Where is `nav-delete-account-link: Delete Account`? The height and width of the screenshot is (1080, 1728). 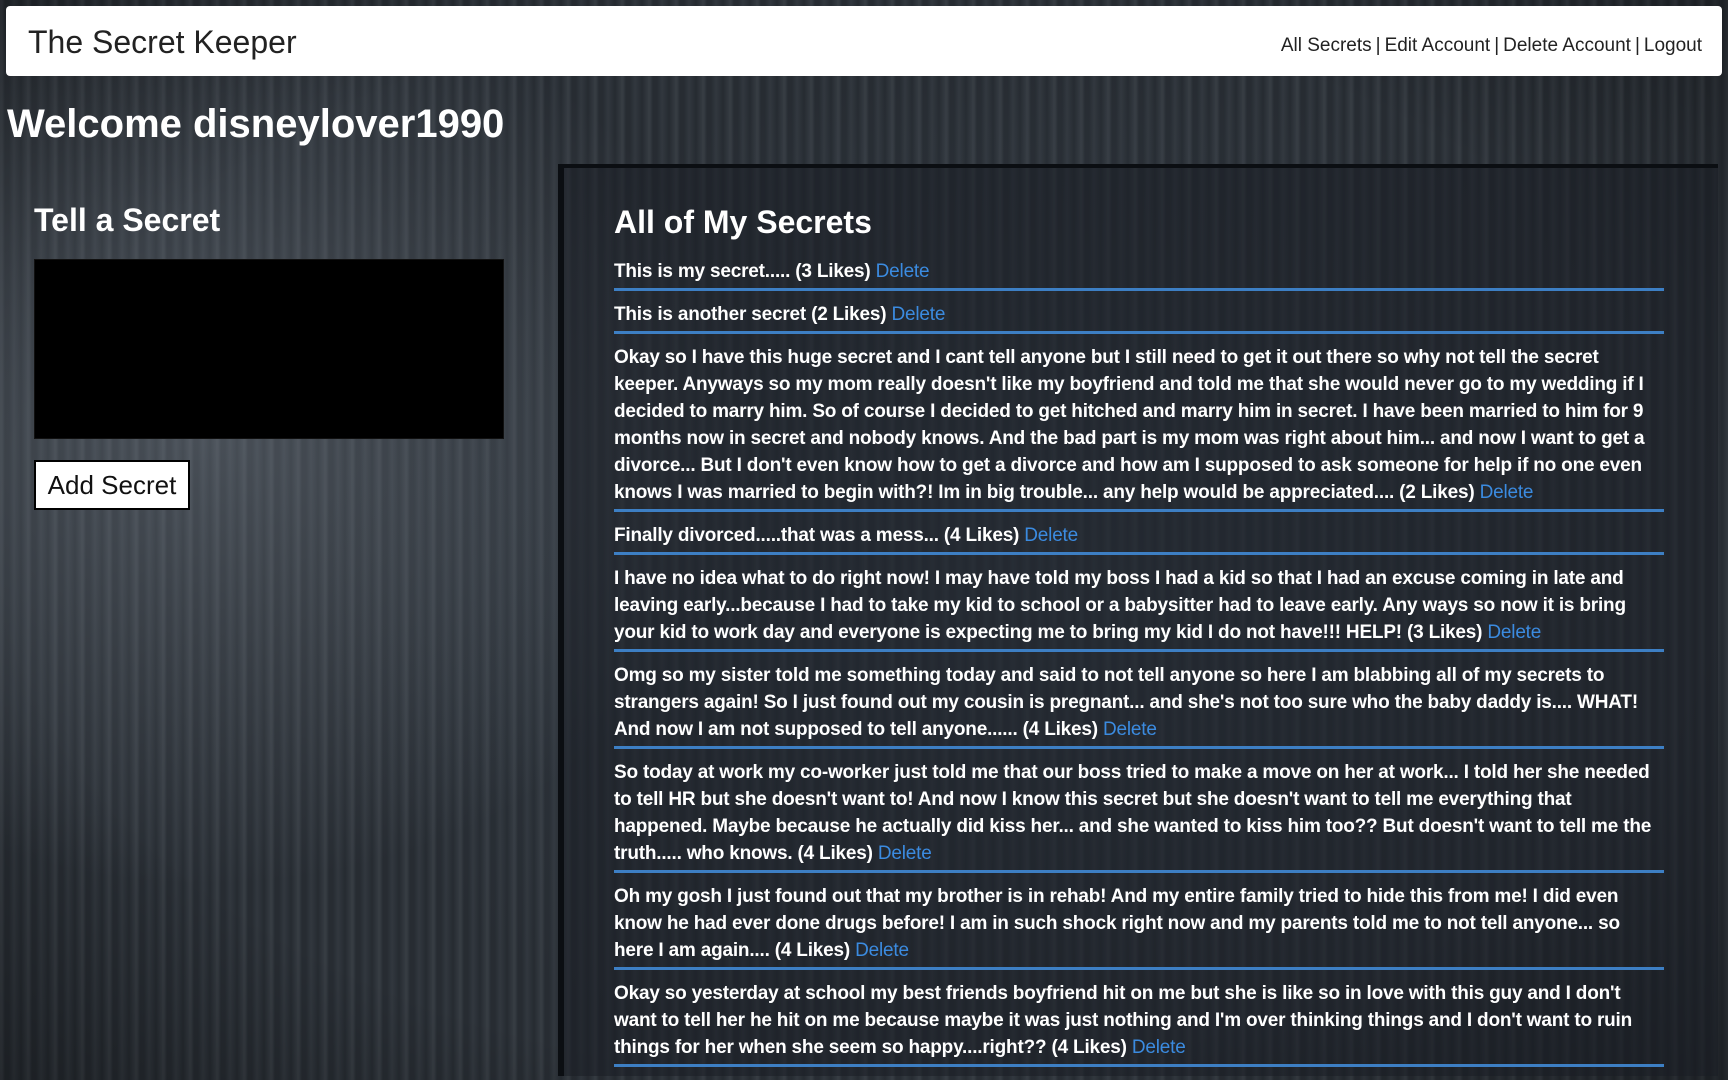
nav-delete-account-link: Delete Account is located at coordinates (1567, 45).